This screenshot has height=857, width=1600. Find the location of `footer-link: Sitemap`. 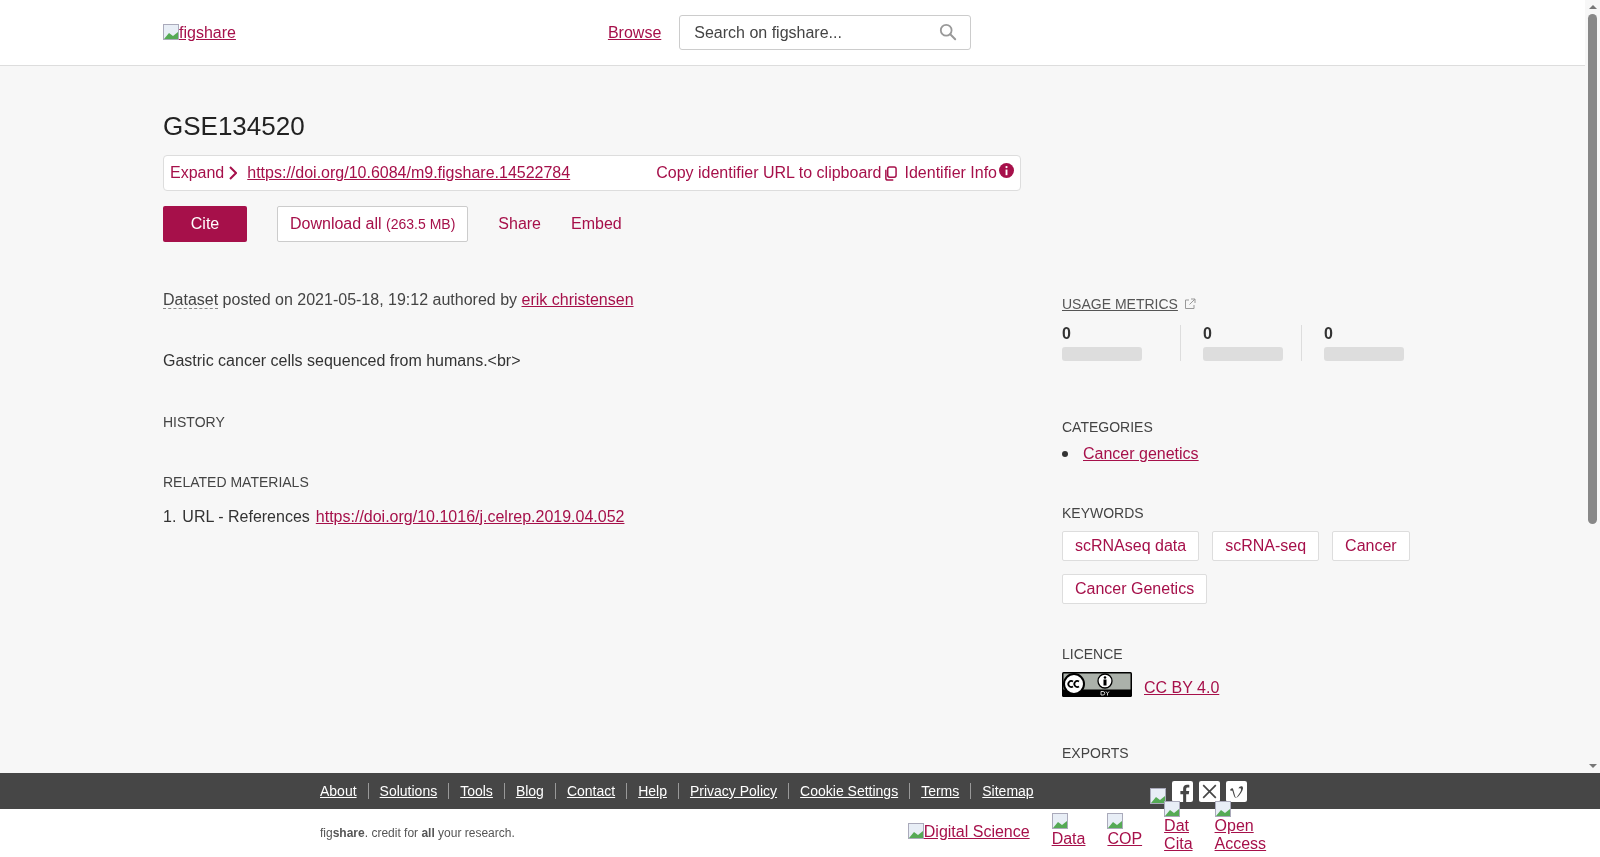

footer-link: Sitemap is located at coordinates (1007, 791).